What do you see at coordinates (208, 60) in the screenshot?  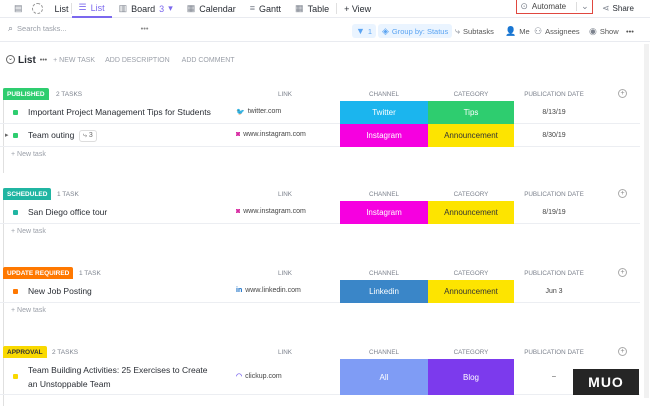 I see `add-comment-link: ADD COMMENT` at bounding box center [208, 60].